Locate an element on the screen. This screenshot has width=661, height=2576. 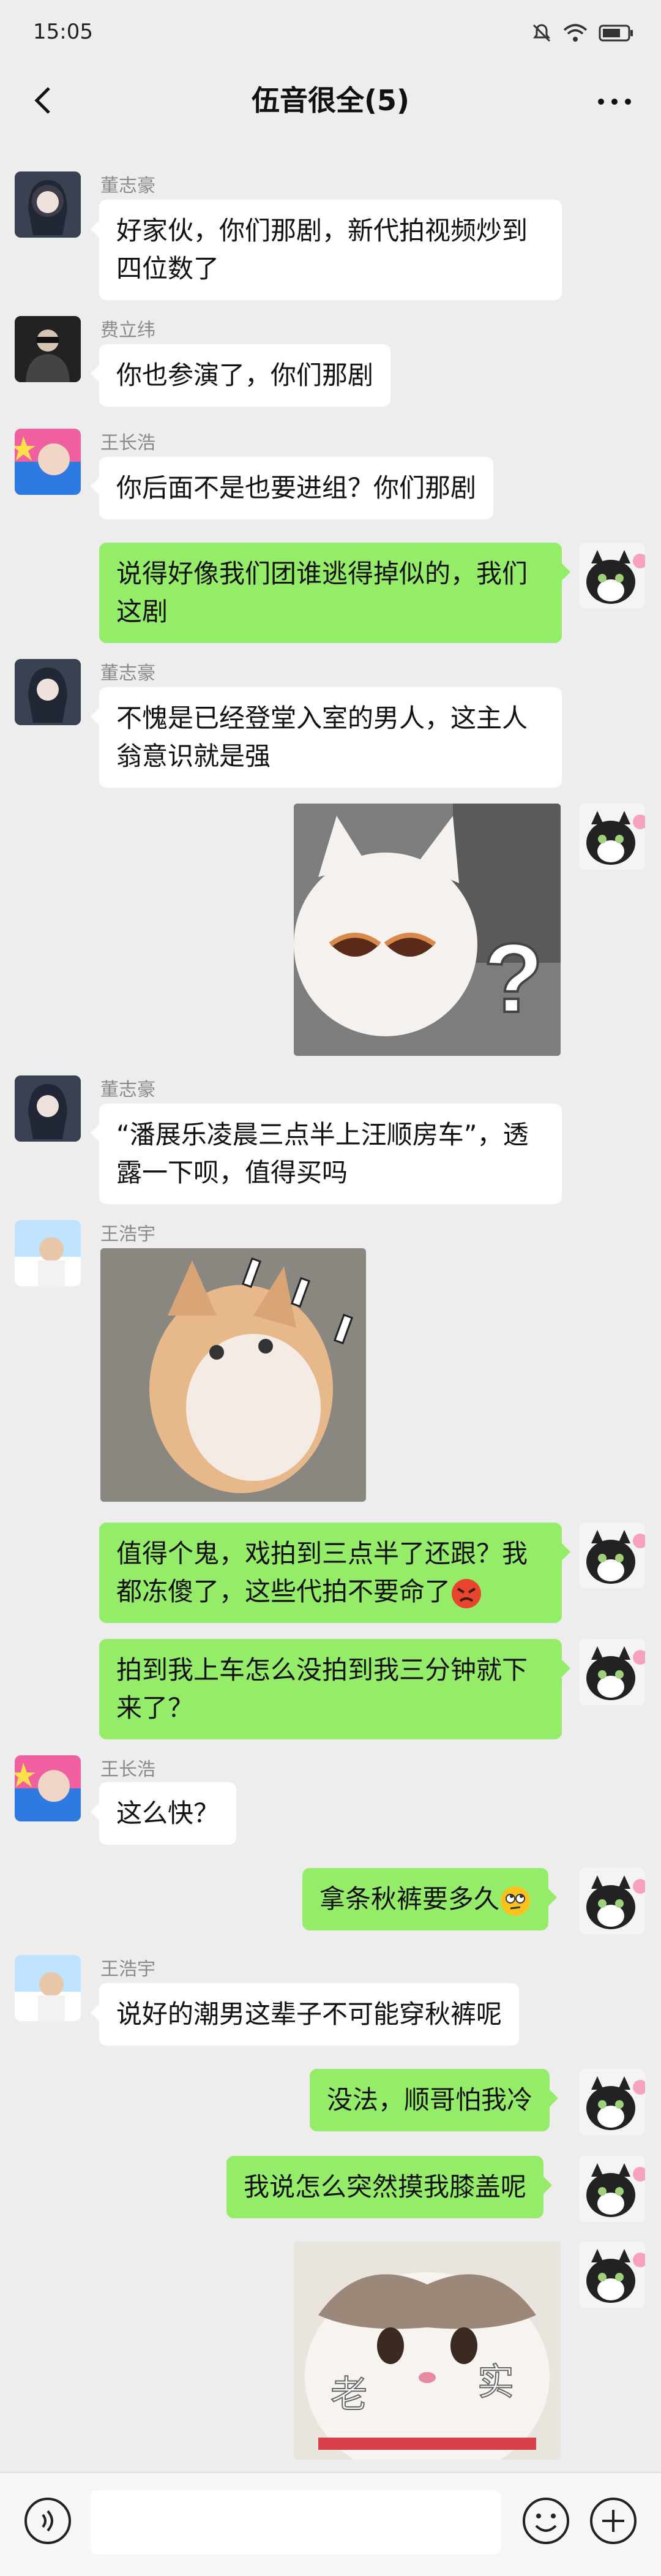
battery-icon is located at coordinates (616, 33).